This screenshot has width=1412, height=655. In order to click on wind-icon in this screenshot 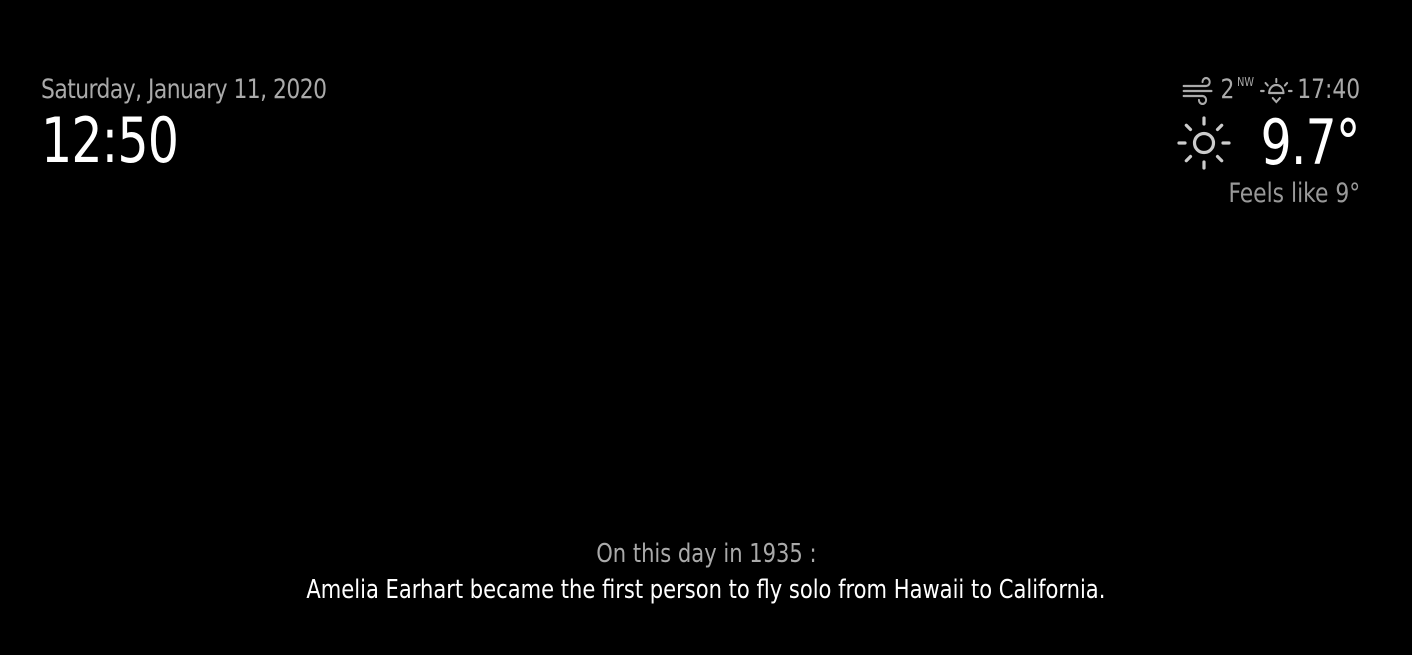, I will do `click(1197, 90)`.